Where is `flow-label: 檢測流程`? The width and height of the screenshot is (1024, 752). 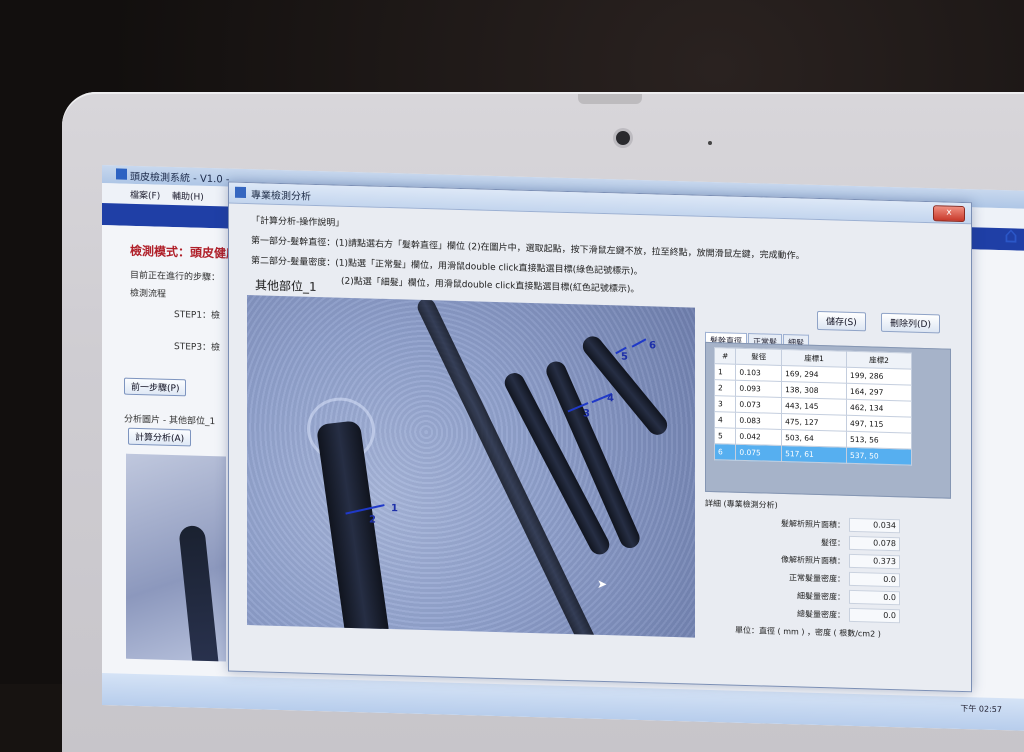 flow-label: 檢測流程 is located at coordinates (148, 294).